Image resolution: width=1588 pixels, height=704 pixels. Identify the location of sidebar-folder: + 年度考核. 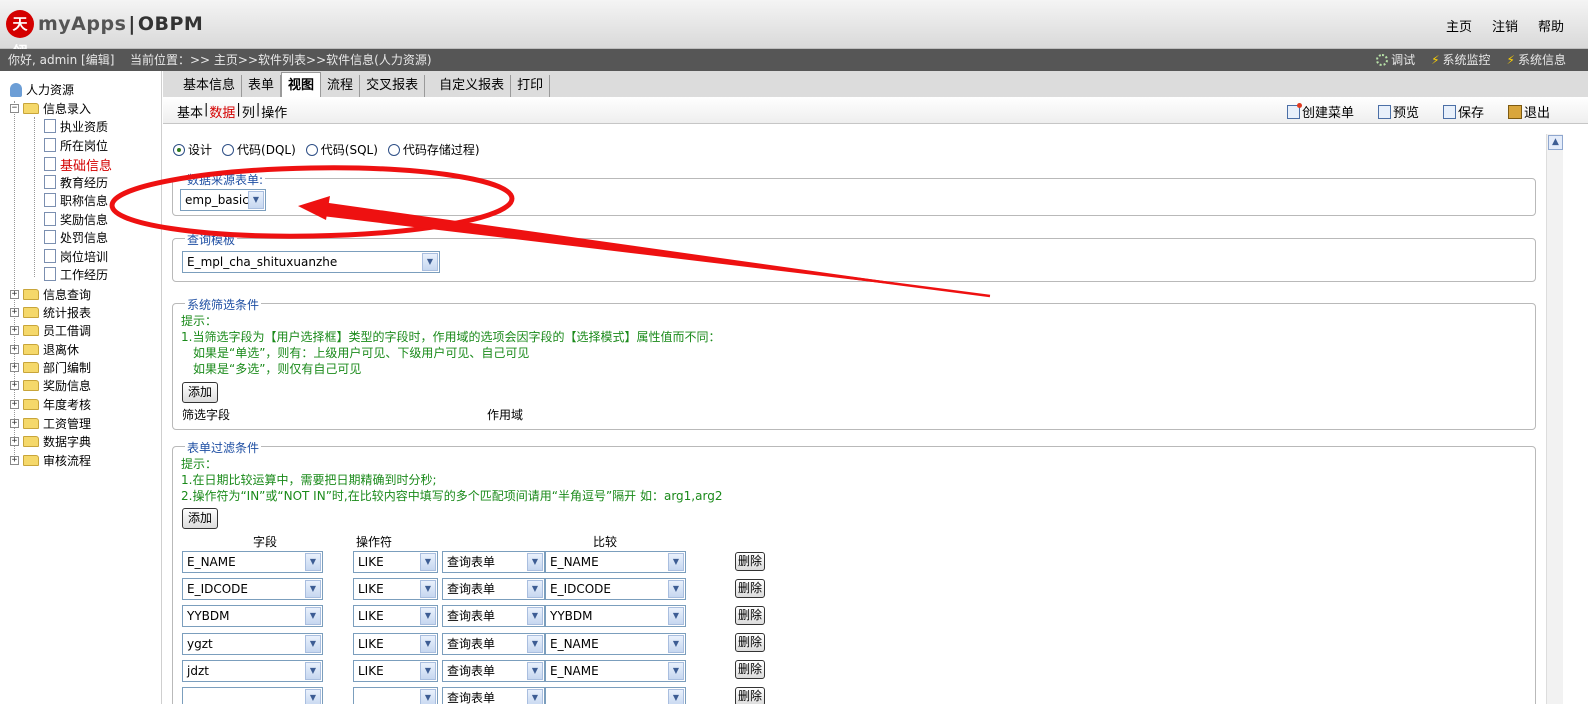
(50, 404).